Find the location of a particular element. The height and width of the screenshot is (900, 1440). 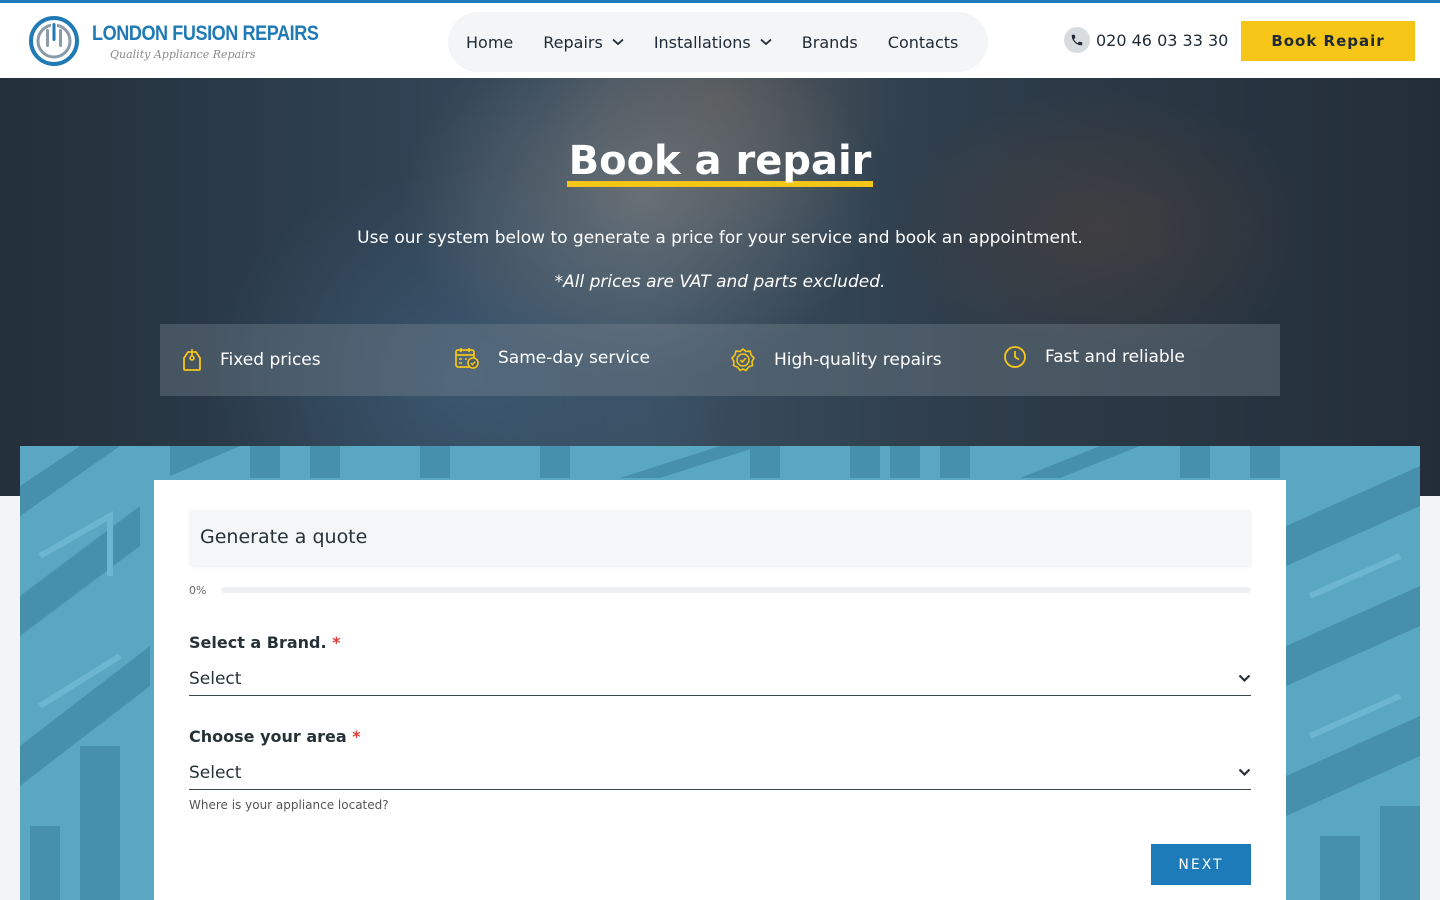

next-button: NEXT is located at coordinates (1201, 864).